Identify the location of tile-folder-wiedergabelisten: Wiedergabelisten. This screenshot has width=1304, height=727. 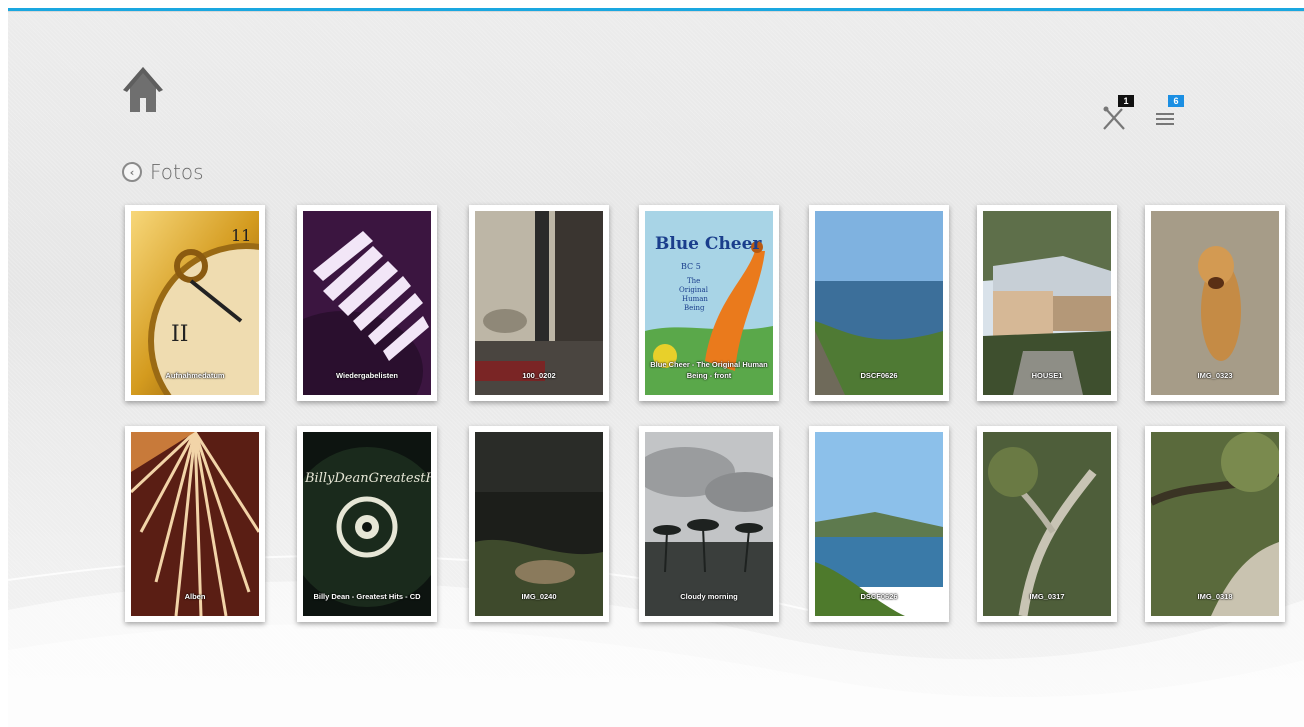
(364, 301).